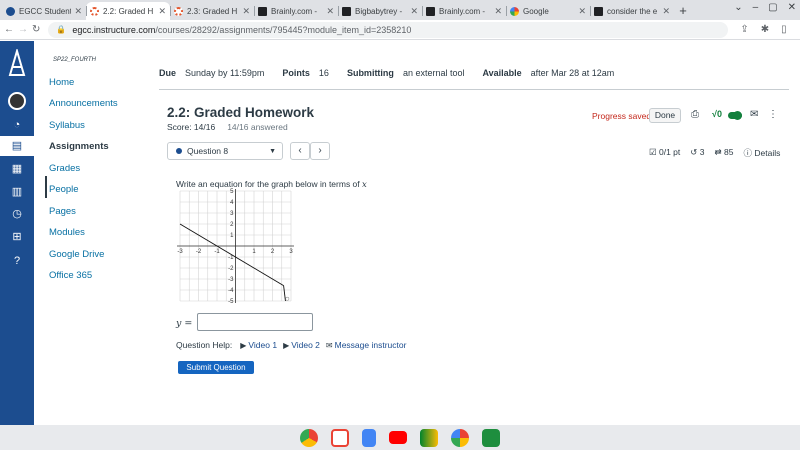 The width and height of the screenshot is (800, 450). I want to click on youtube-icon, so click(398, 437).